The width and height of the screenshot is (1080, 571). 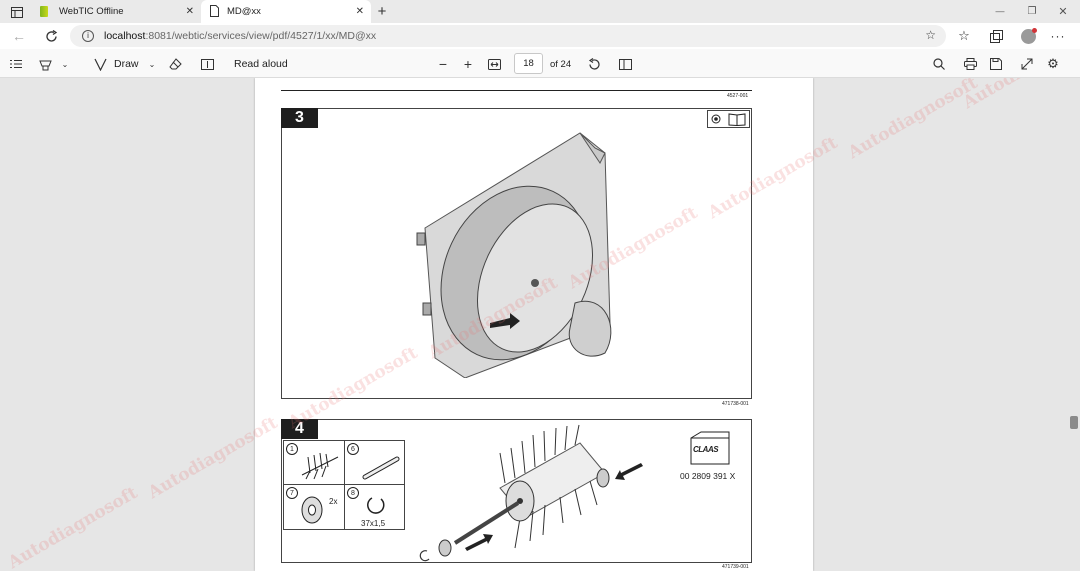 I want to click on text-box-icon, so click(x=207, y=64).